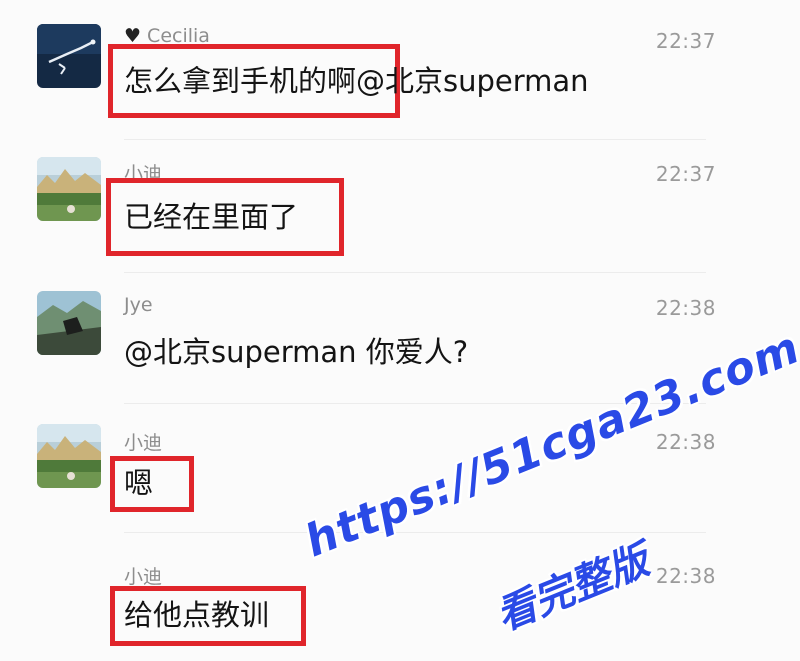  Describe the element at coordinates (296, 352) in the screenshot. I see `message-text: @北京superman 你爱人?` at that location.